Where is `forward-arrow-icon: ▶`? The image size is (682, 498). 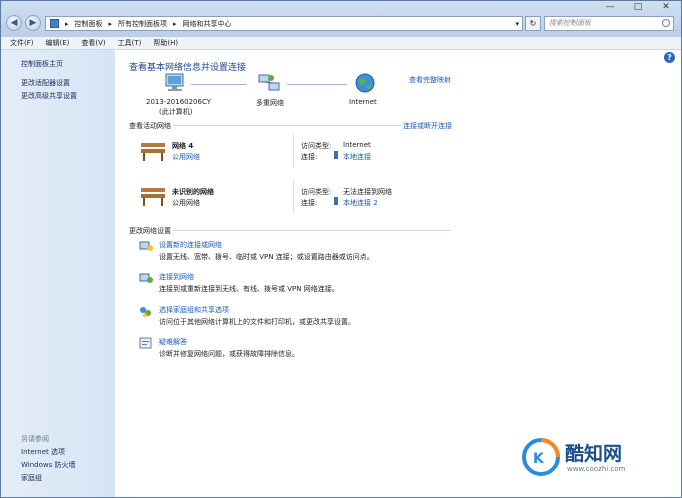
forward-arrow-icon: ▶ is located at coordinates (33, 23).